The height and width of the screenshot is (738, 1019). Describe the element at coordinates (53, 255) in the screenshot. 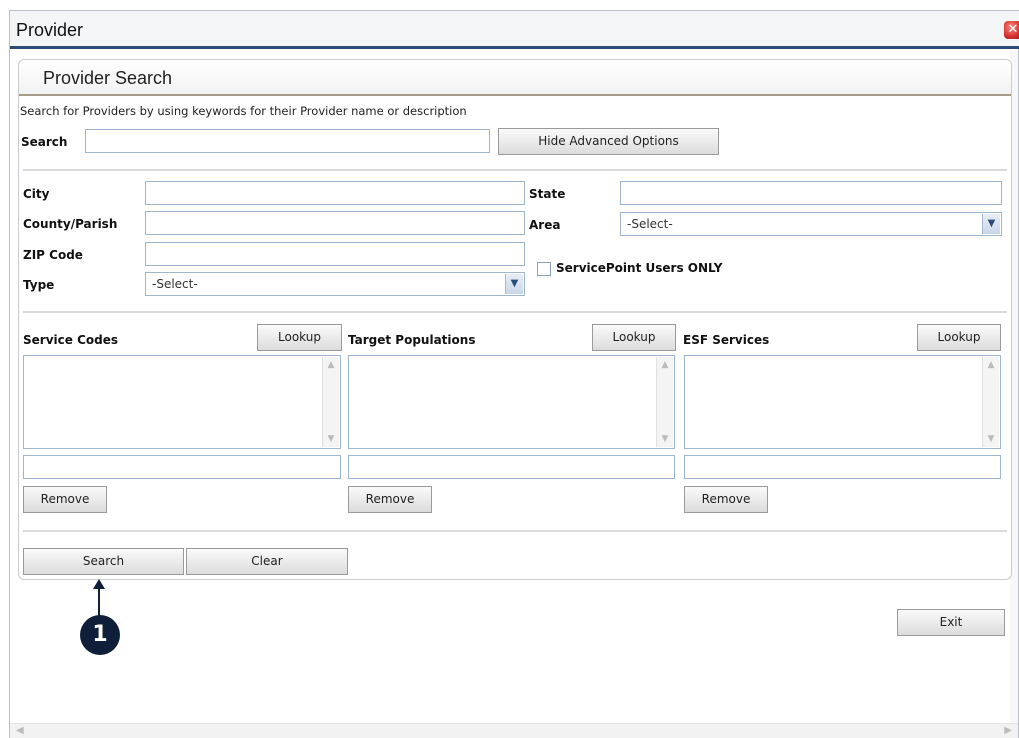

I see `zip-code-label: ZIP Code` at that location.